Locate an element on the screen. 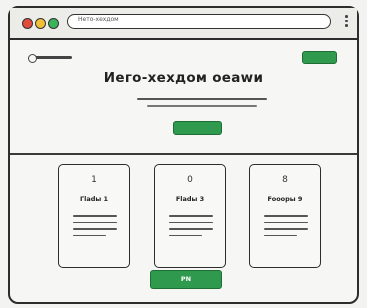 The width and height of the screenshot is (367, 308). bottom-action-button: PN is located at coordinates (186, 279).